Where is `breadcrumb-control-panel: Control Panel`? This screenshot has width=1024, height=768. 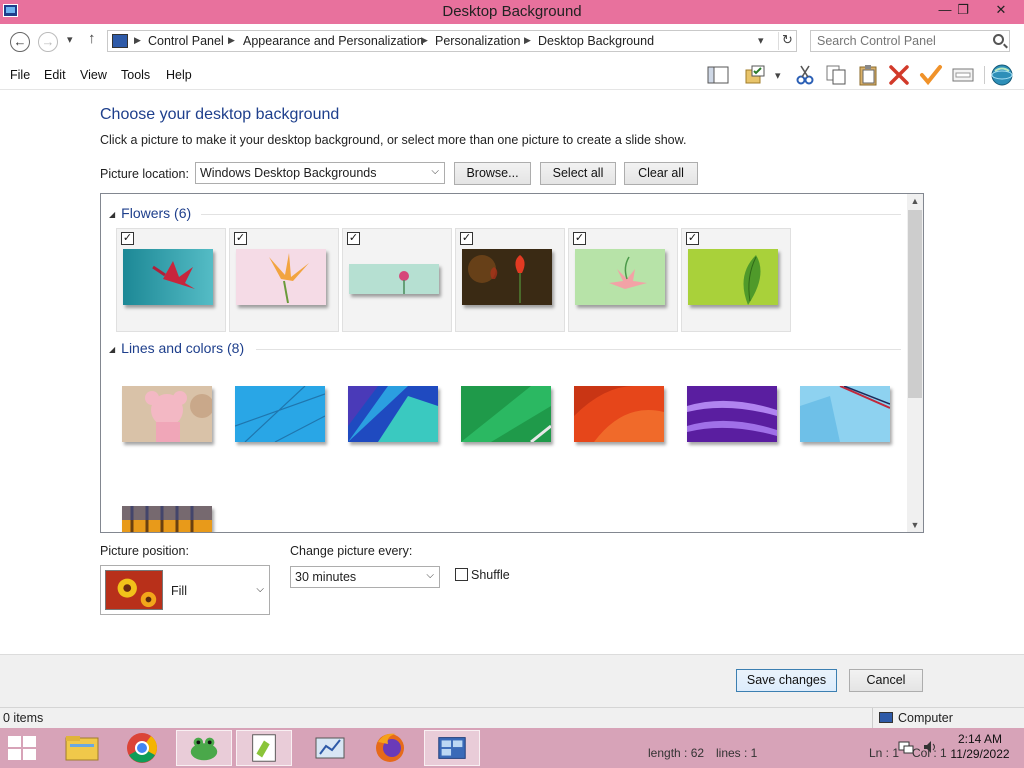 breadcrumb-control-panel: Control Panel is located at coordinates (186, 41).